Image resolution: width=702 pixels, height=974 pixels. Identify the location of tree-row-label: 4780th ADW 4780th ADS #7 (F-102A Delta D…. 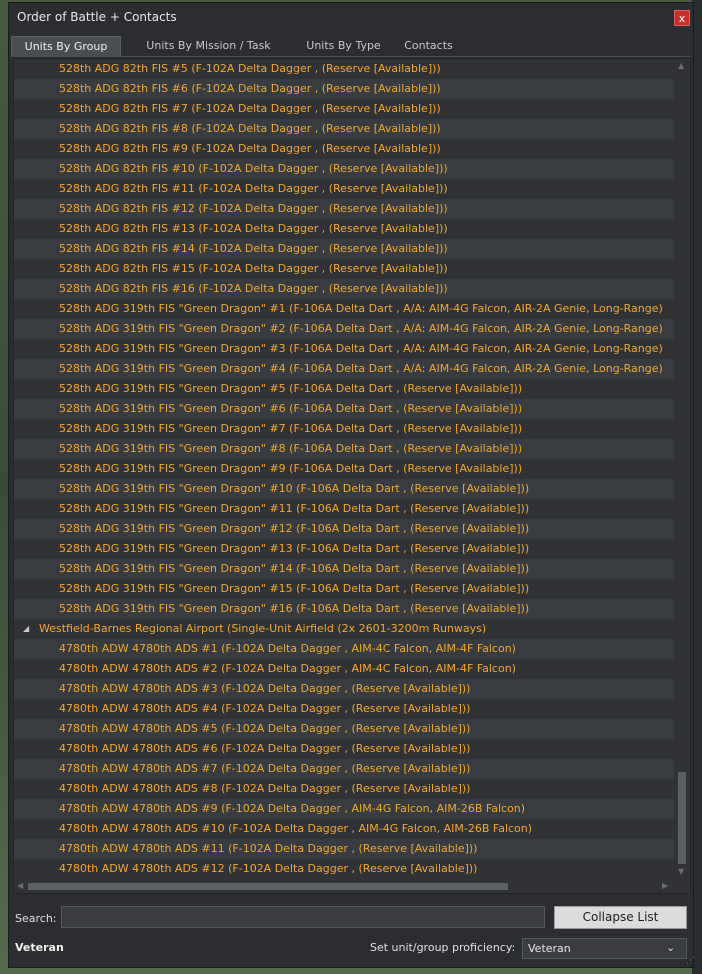
(265, 768).